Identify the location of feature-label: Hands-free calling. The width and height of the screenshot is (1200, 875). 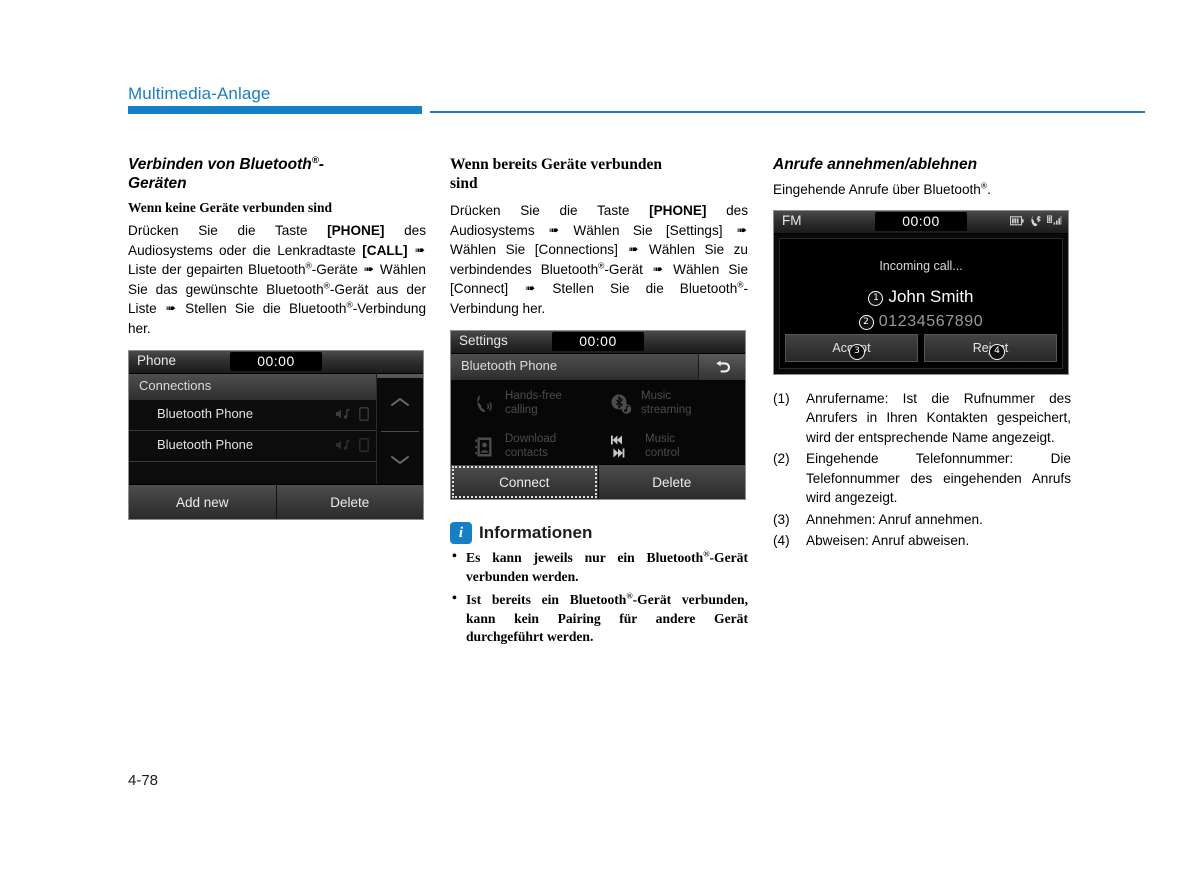
(533, 403).